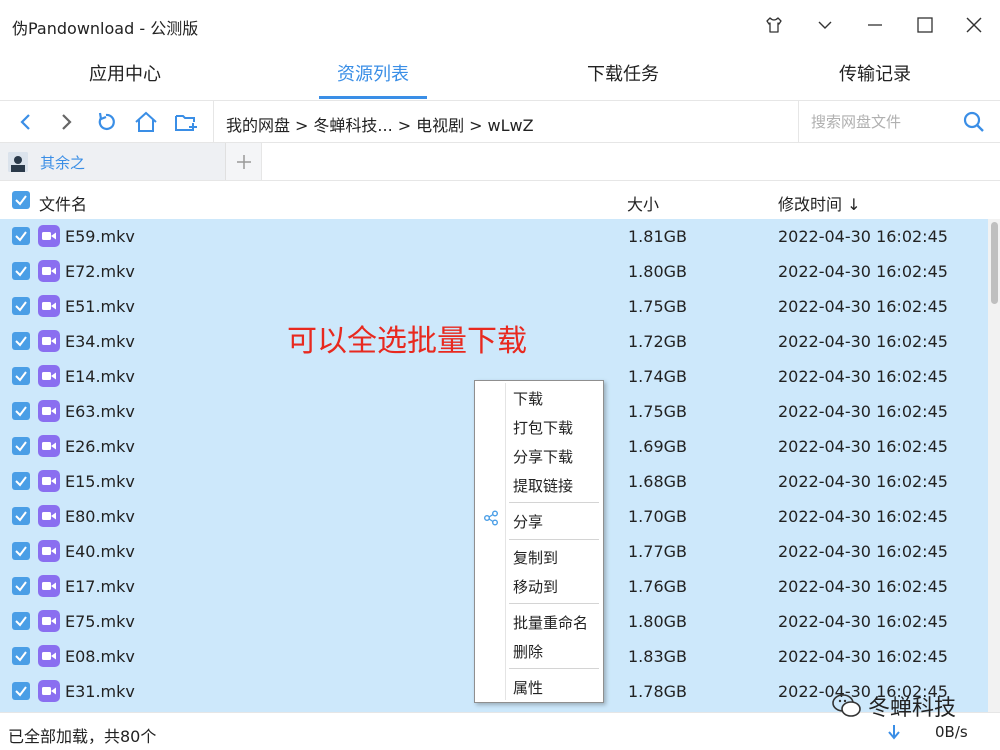 The width and height of the screenshot is (1000, 750). Describe the element at coordinates (511, 125) in the screenshot. I see `breadcrumb-current: wLwZ` at that location.